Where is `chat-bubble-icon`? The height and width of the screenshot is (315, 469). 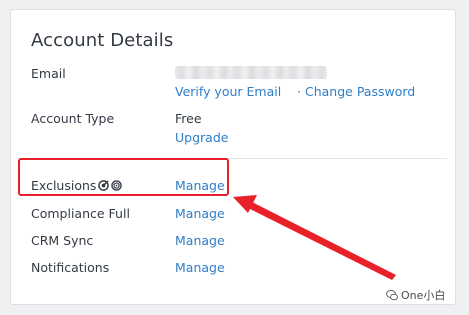
chat-bubble-icon is located at coordinates (392, 295).